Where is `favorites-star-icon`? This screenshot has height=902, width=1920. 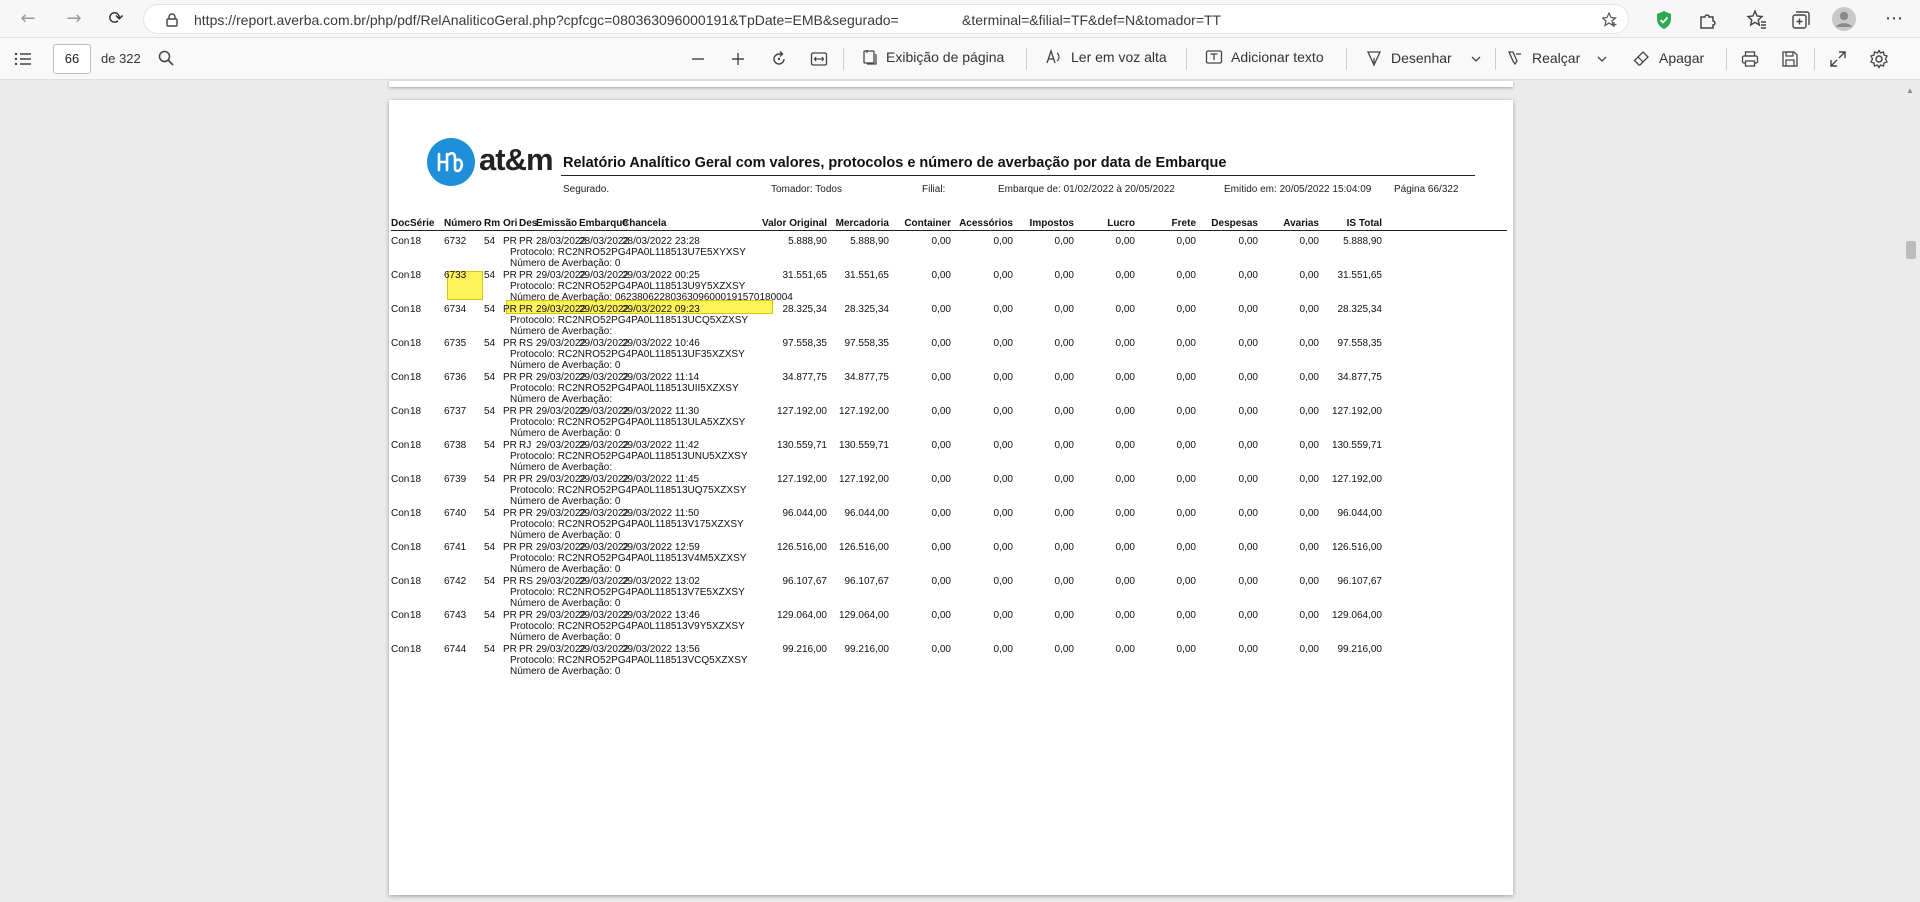
favorites-star-icon is located at coordinates (1757, 20).